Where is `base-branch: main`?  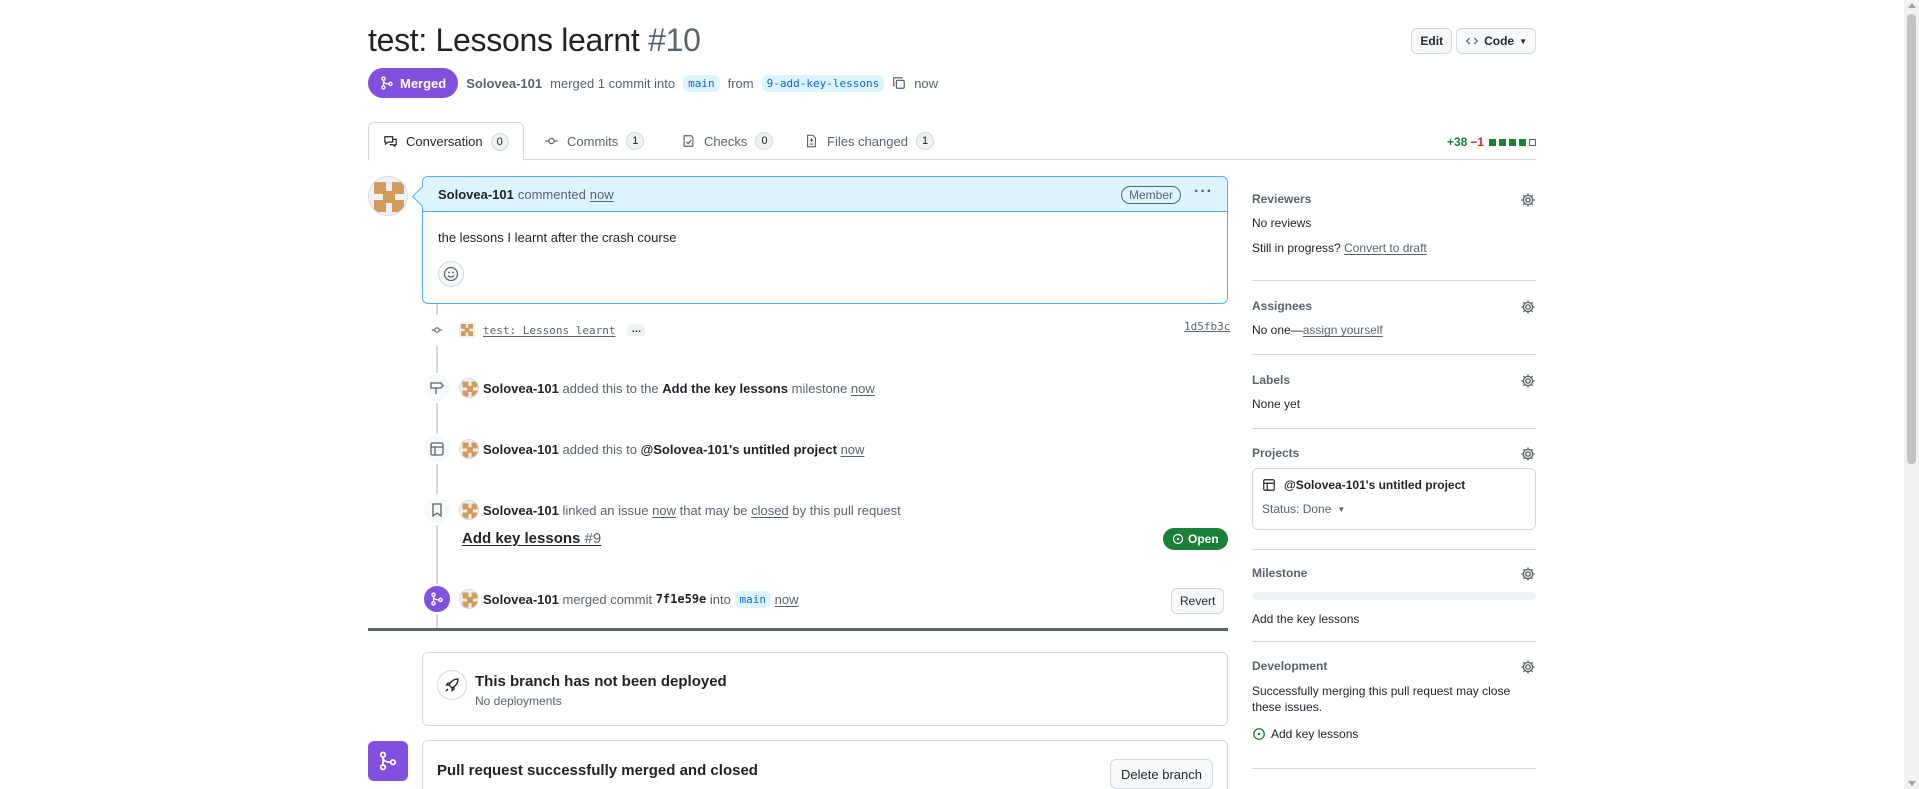 base-branch: main is located at coordinates (701, 83).